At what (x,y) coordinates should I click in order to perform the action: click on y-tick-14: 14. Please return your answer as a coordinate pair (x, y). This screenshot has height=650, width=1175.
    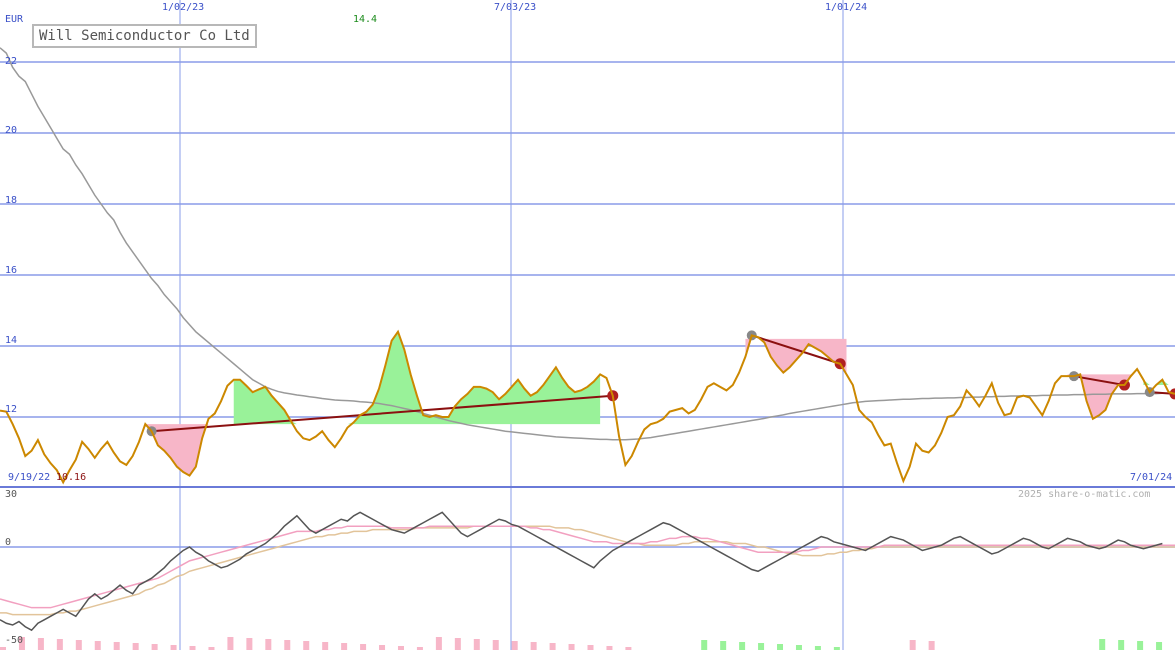
    Looking at the image, I should click on (11, 340).